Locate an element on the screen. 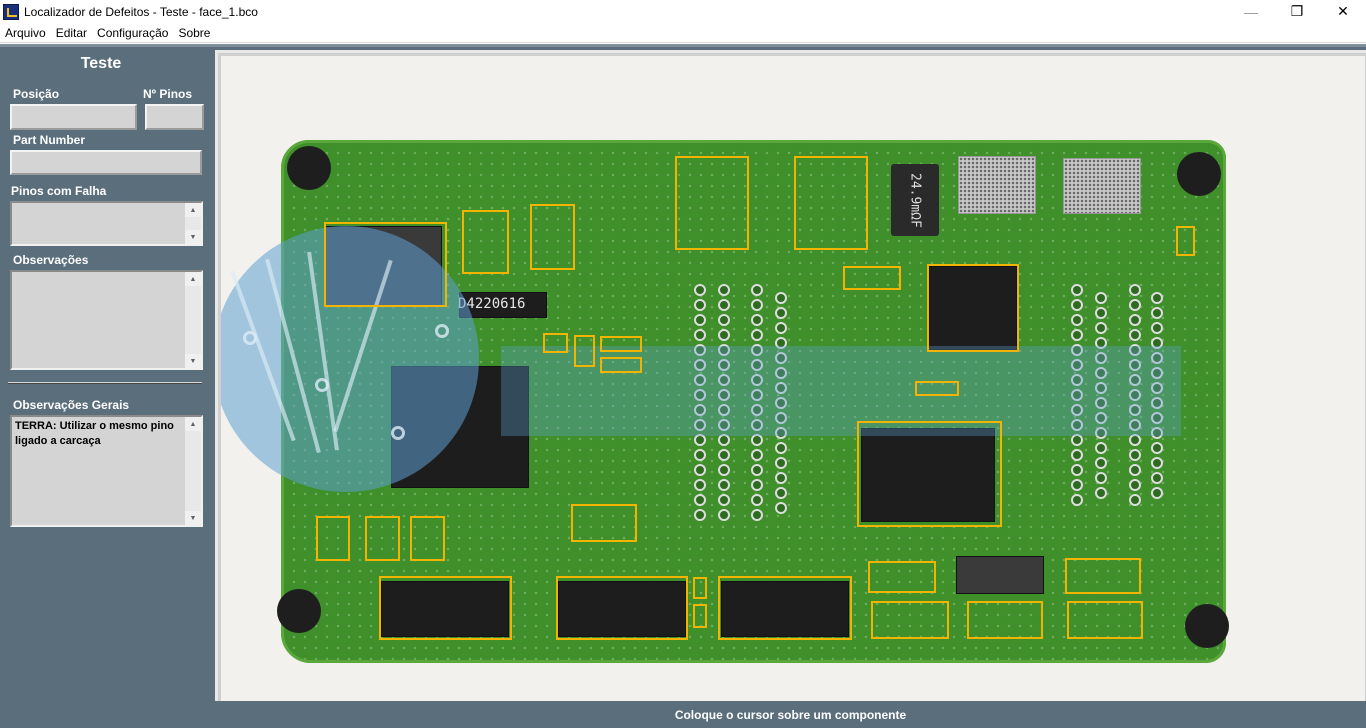  ic-chip is located at coordinates (1000, 575).